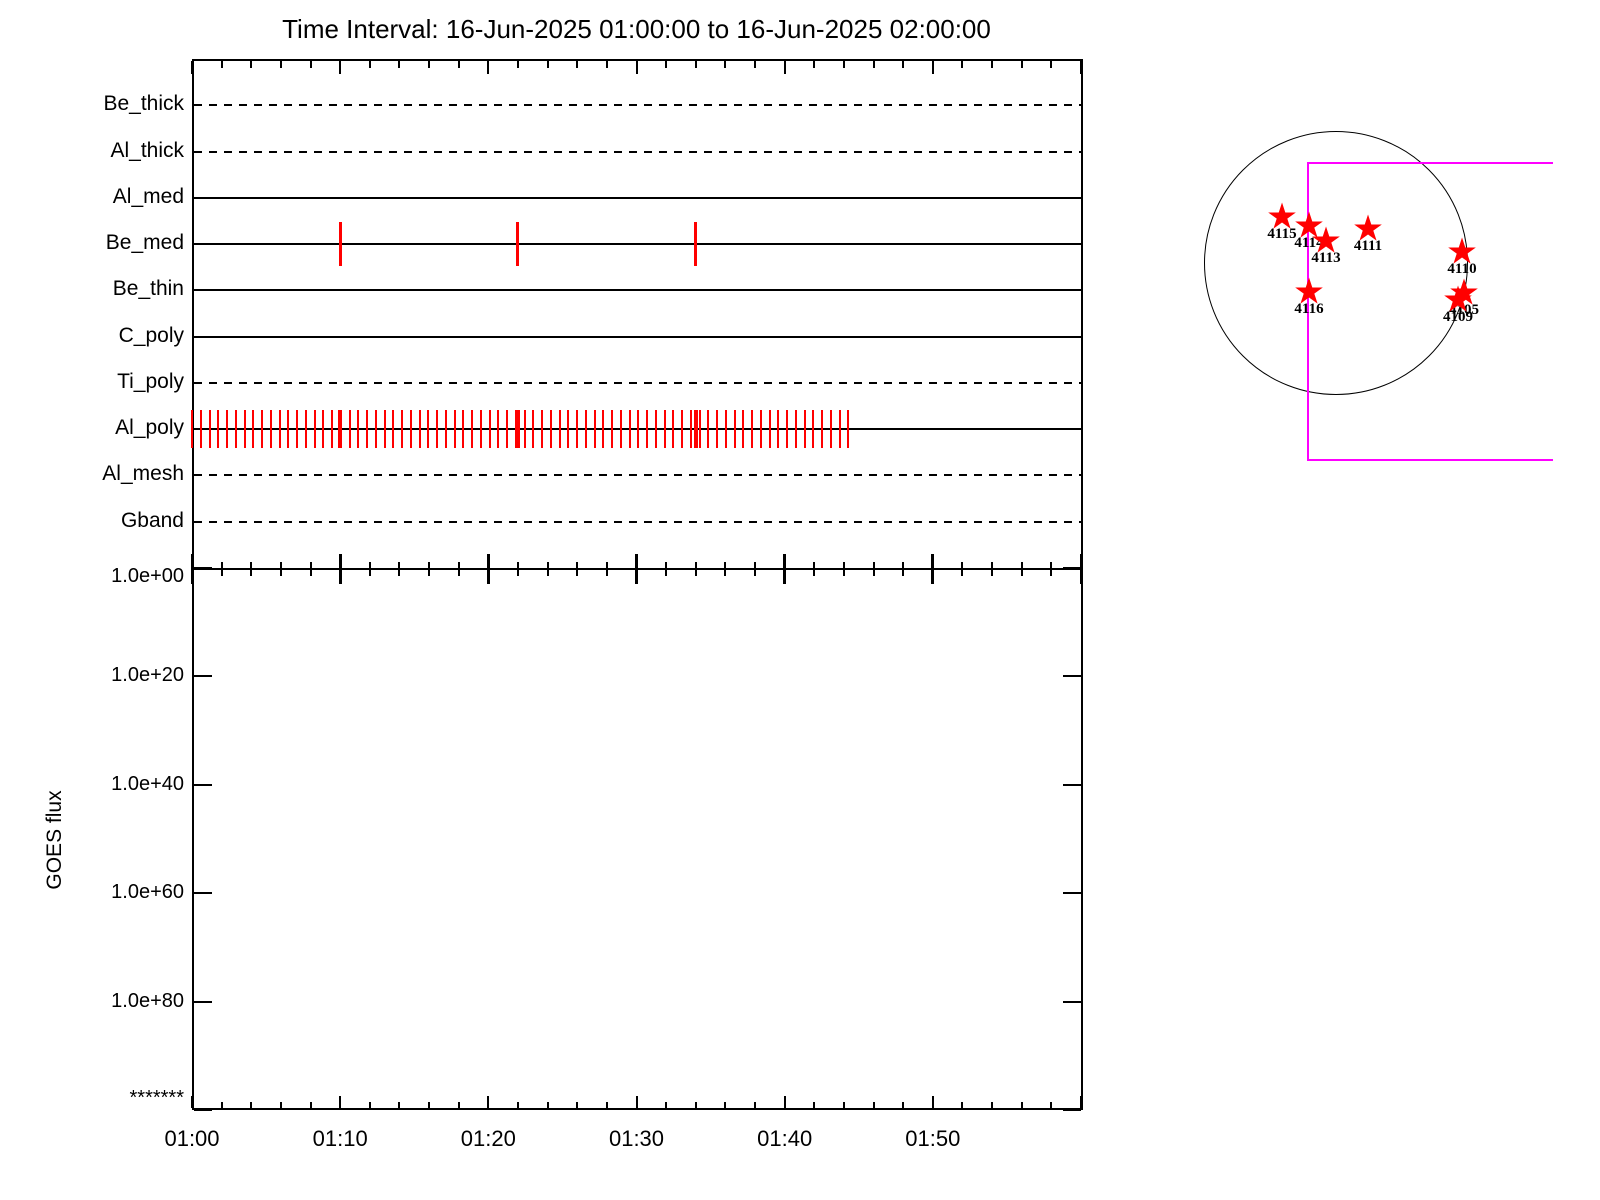 This screenshot has width=1600, height=1200. What do you see at coordinates (1430, 163) in the screenshot?
I see `fov-box-top-edge` at bounding box center [1430, 163].